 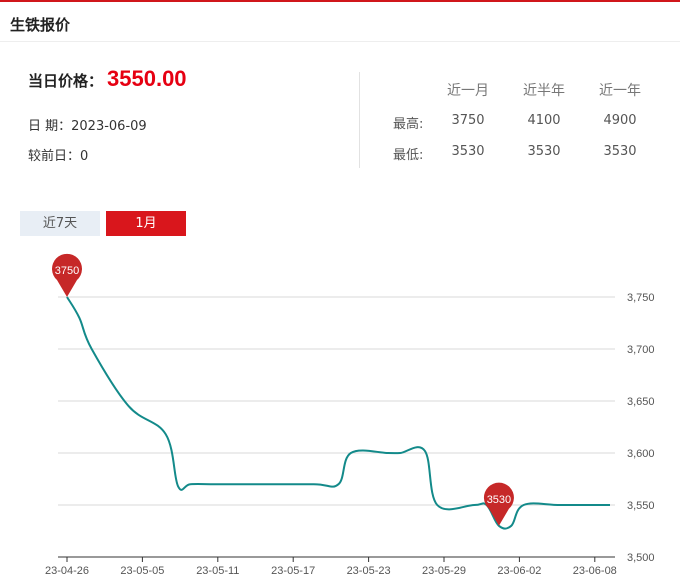 I want to click on stat-col-halfyear: 近半年, so click(x=544, y=91).